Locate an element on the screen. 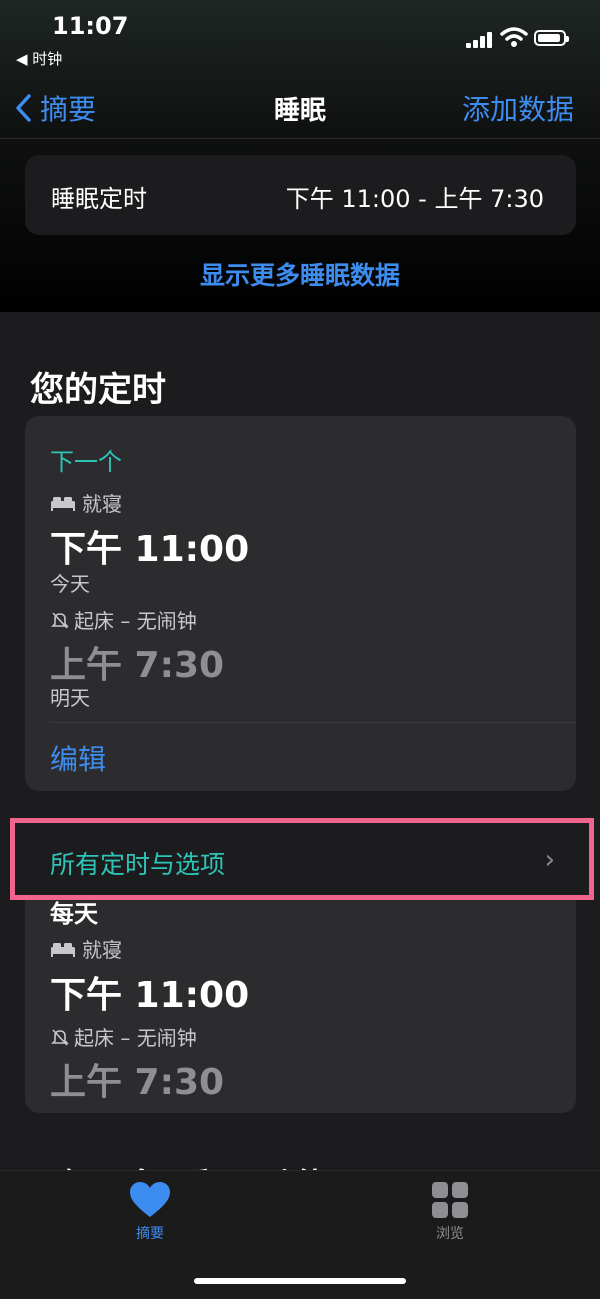 The height and width of the screenshot is (1299, 600). wifi-icon is located at coordinates (514, 37).